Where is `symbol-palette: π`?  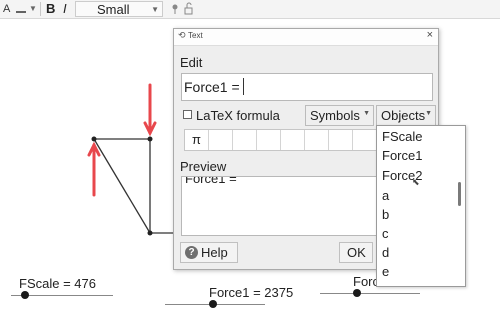
symbol-palette: π is located at coordinates (283, 140).